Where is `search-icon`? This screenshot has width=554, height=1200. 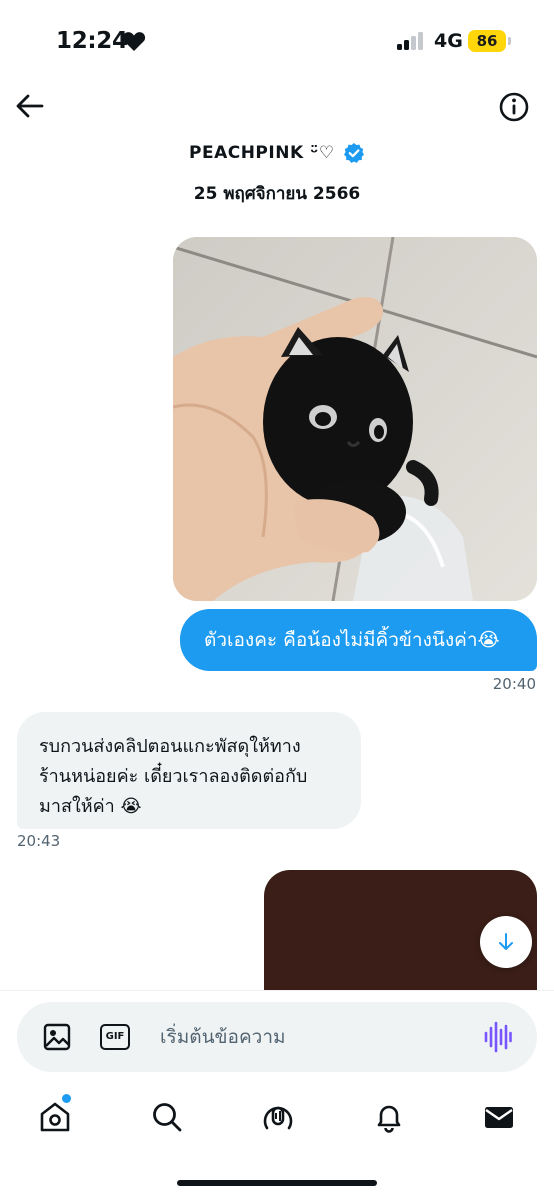
search-icon is located at coordinates (167, 1117).